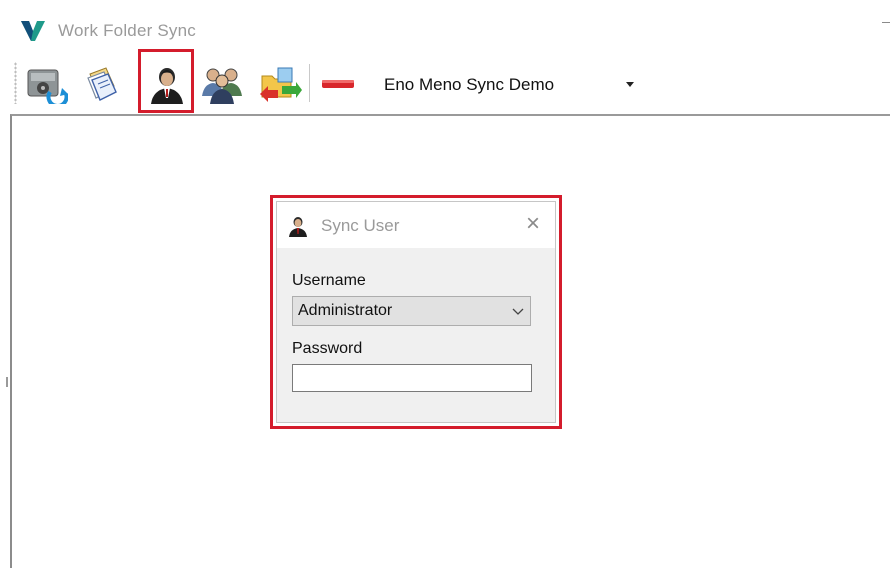  What do you see at coordinates (345, 310) in the screenshot?
I see `username-value: Administrator` at bounding box center [345, 310].